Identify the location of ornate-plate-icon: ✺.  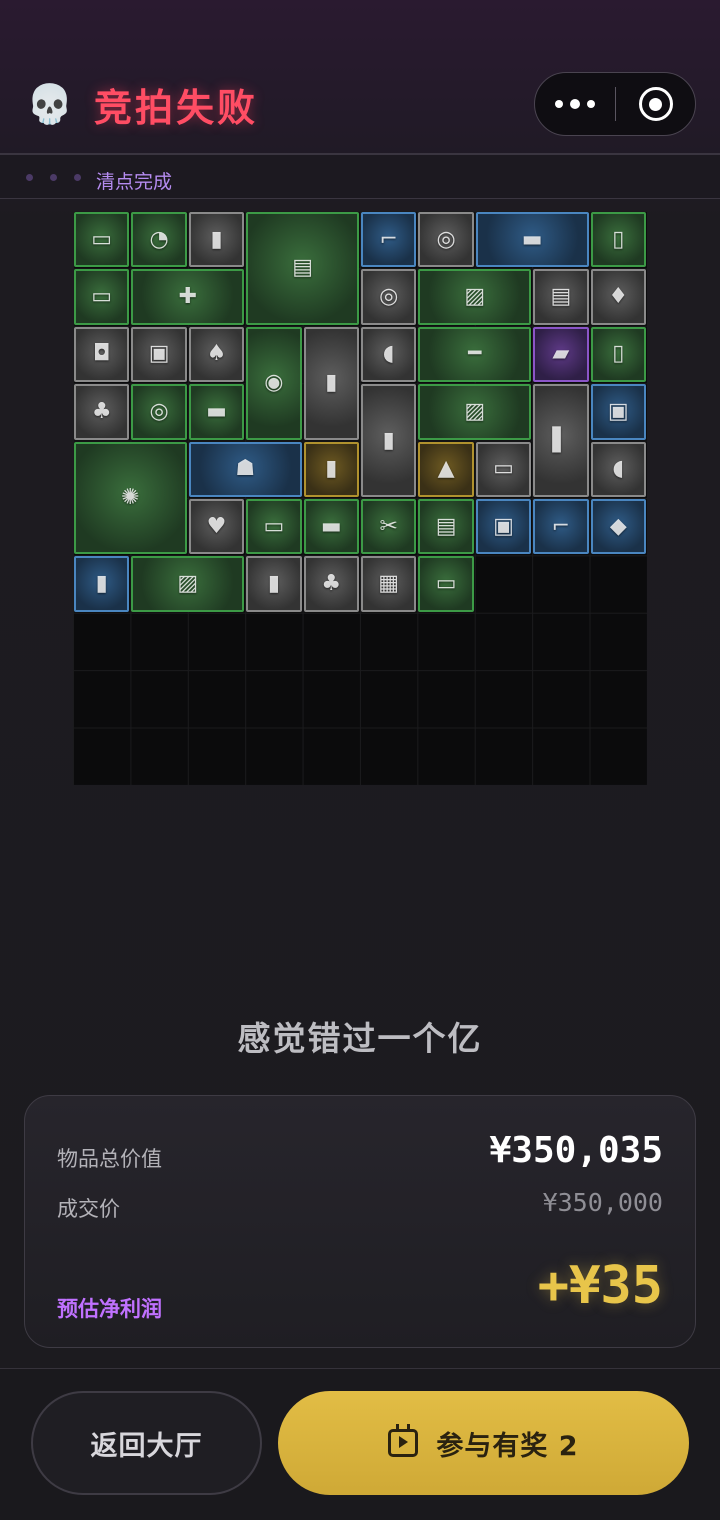
(130, 497).